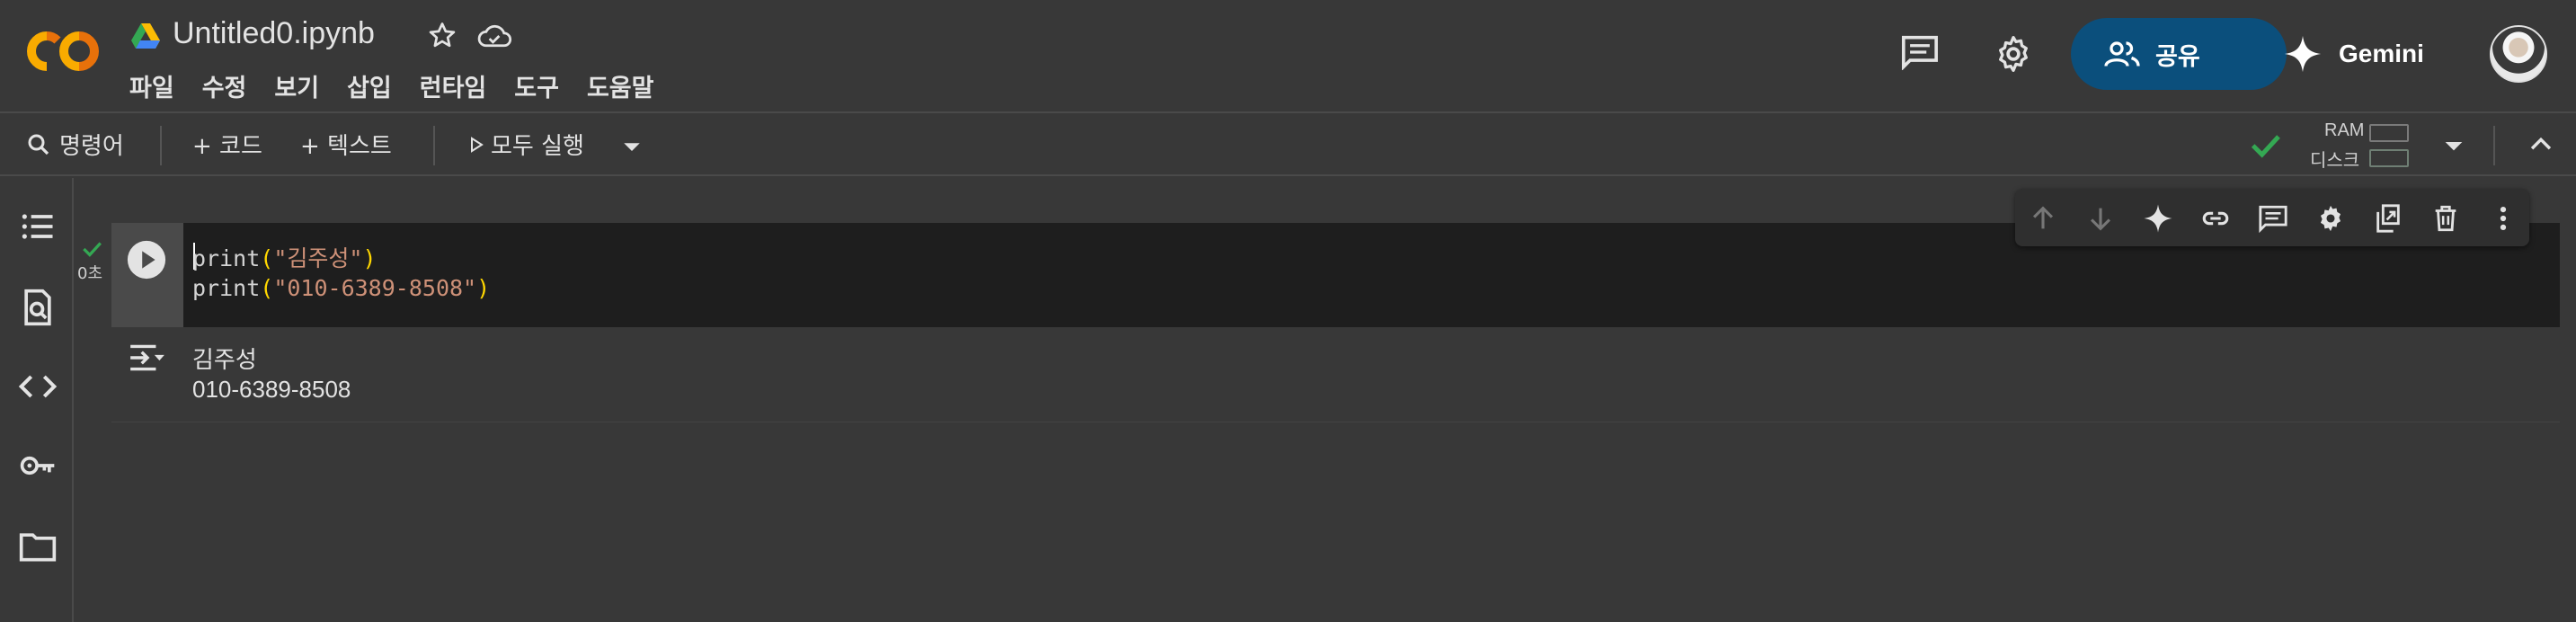  What do you see at coordinates (631, 146) in the screenshot?
I see `run-all-dropdown-icon` at bounding box center [631, 146].